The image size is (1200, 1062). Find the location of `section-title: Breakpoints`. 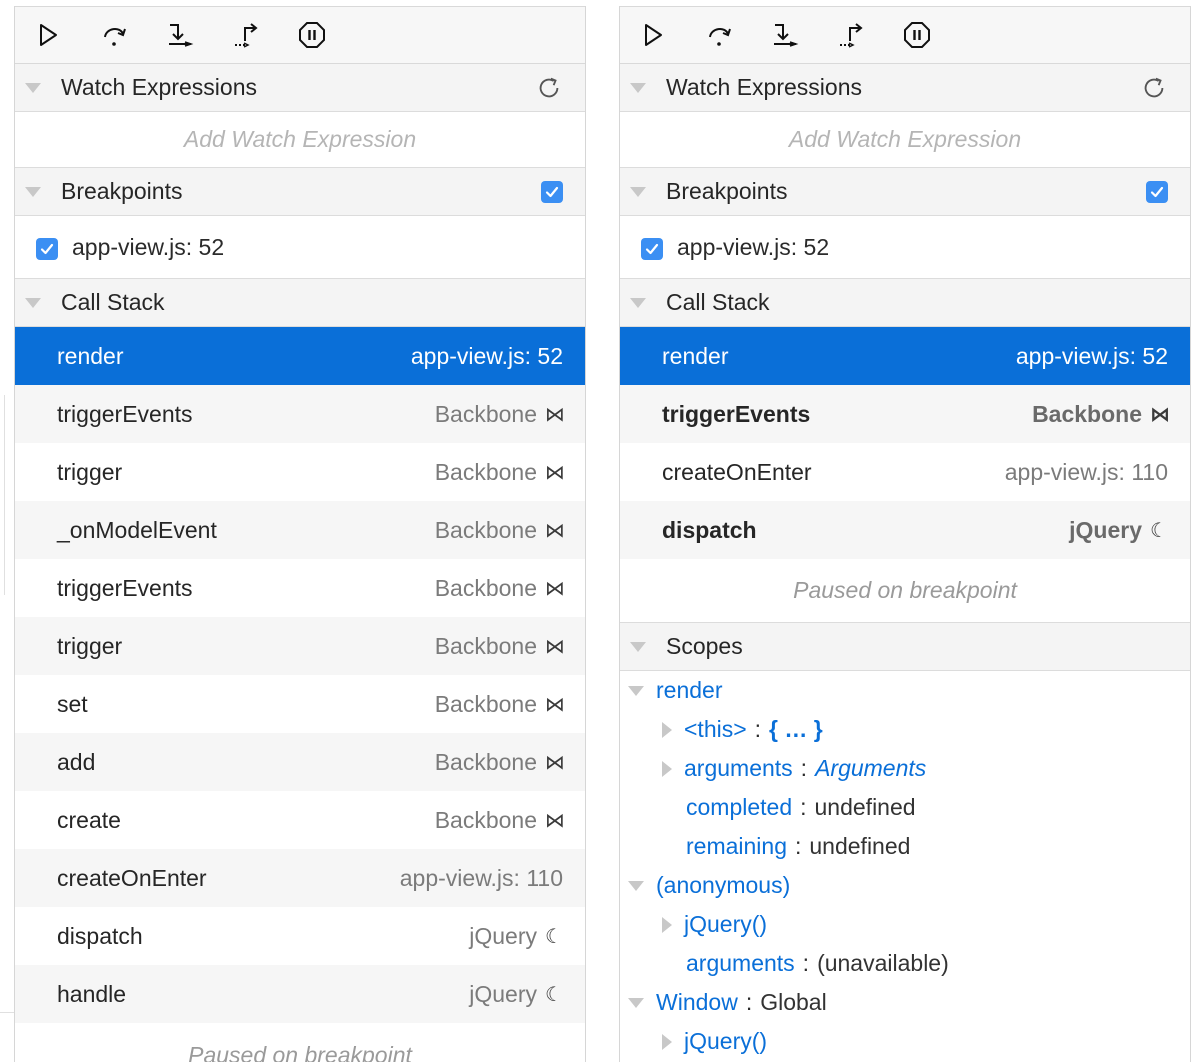

section-title: Breakpoints is located at coordinates (727, 191).